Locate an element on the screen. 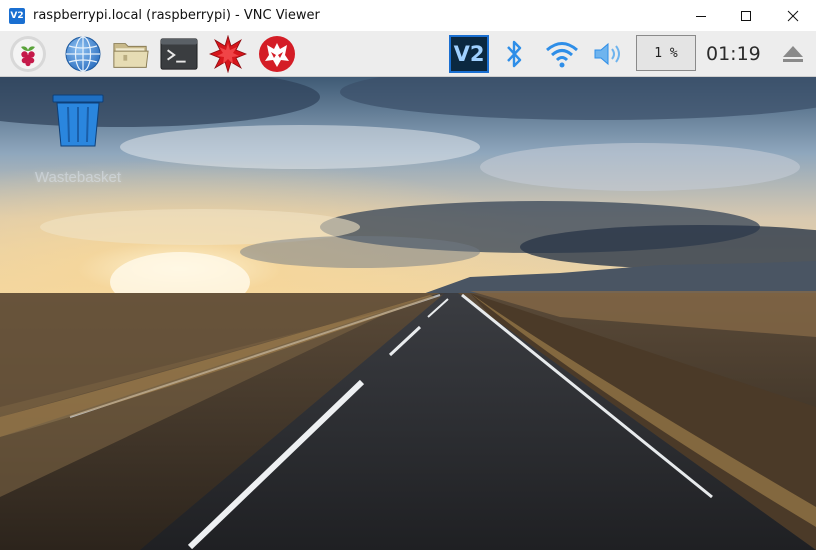  mathematica-icon is located at coordinates (228, 54).